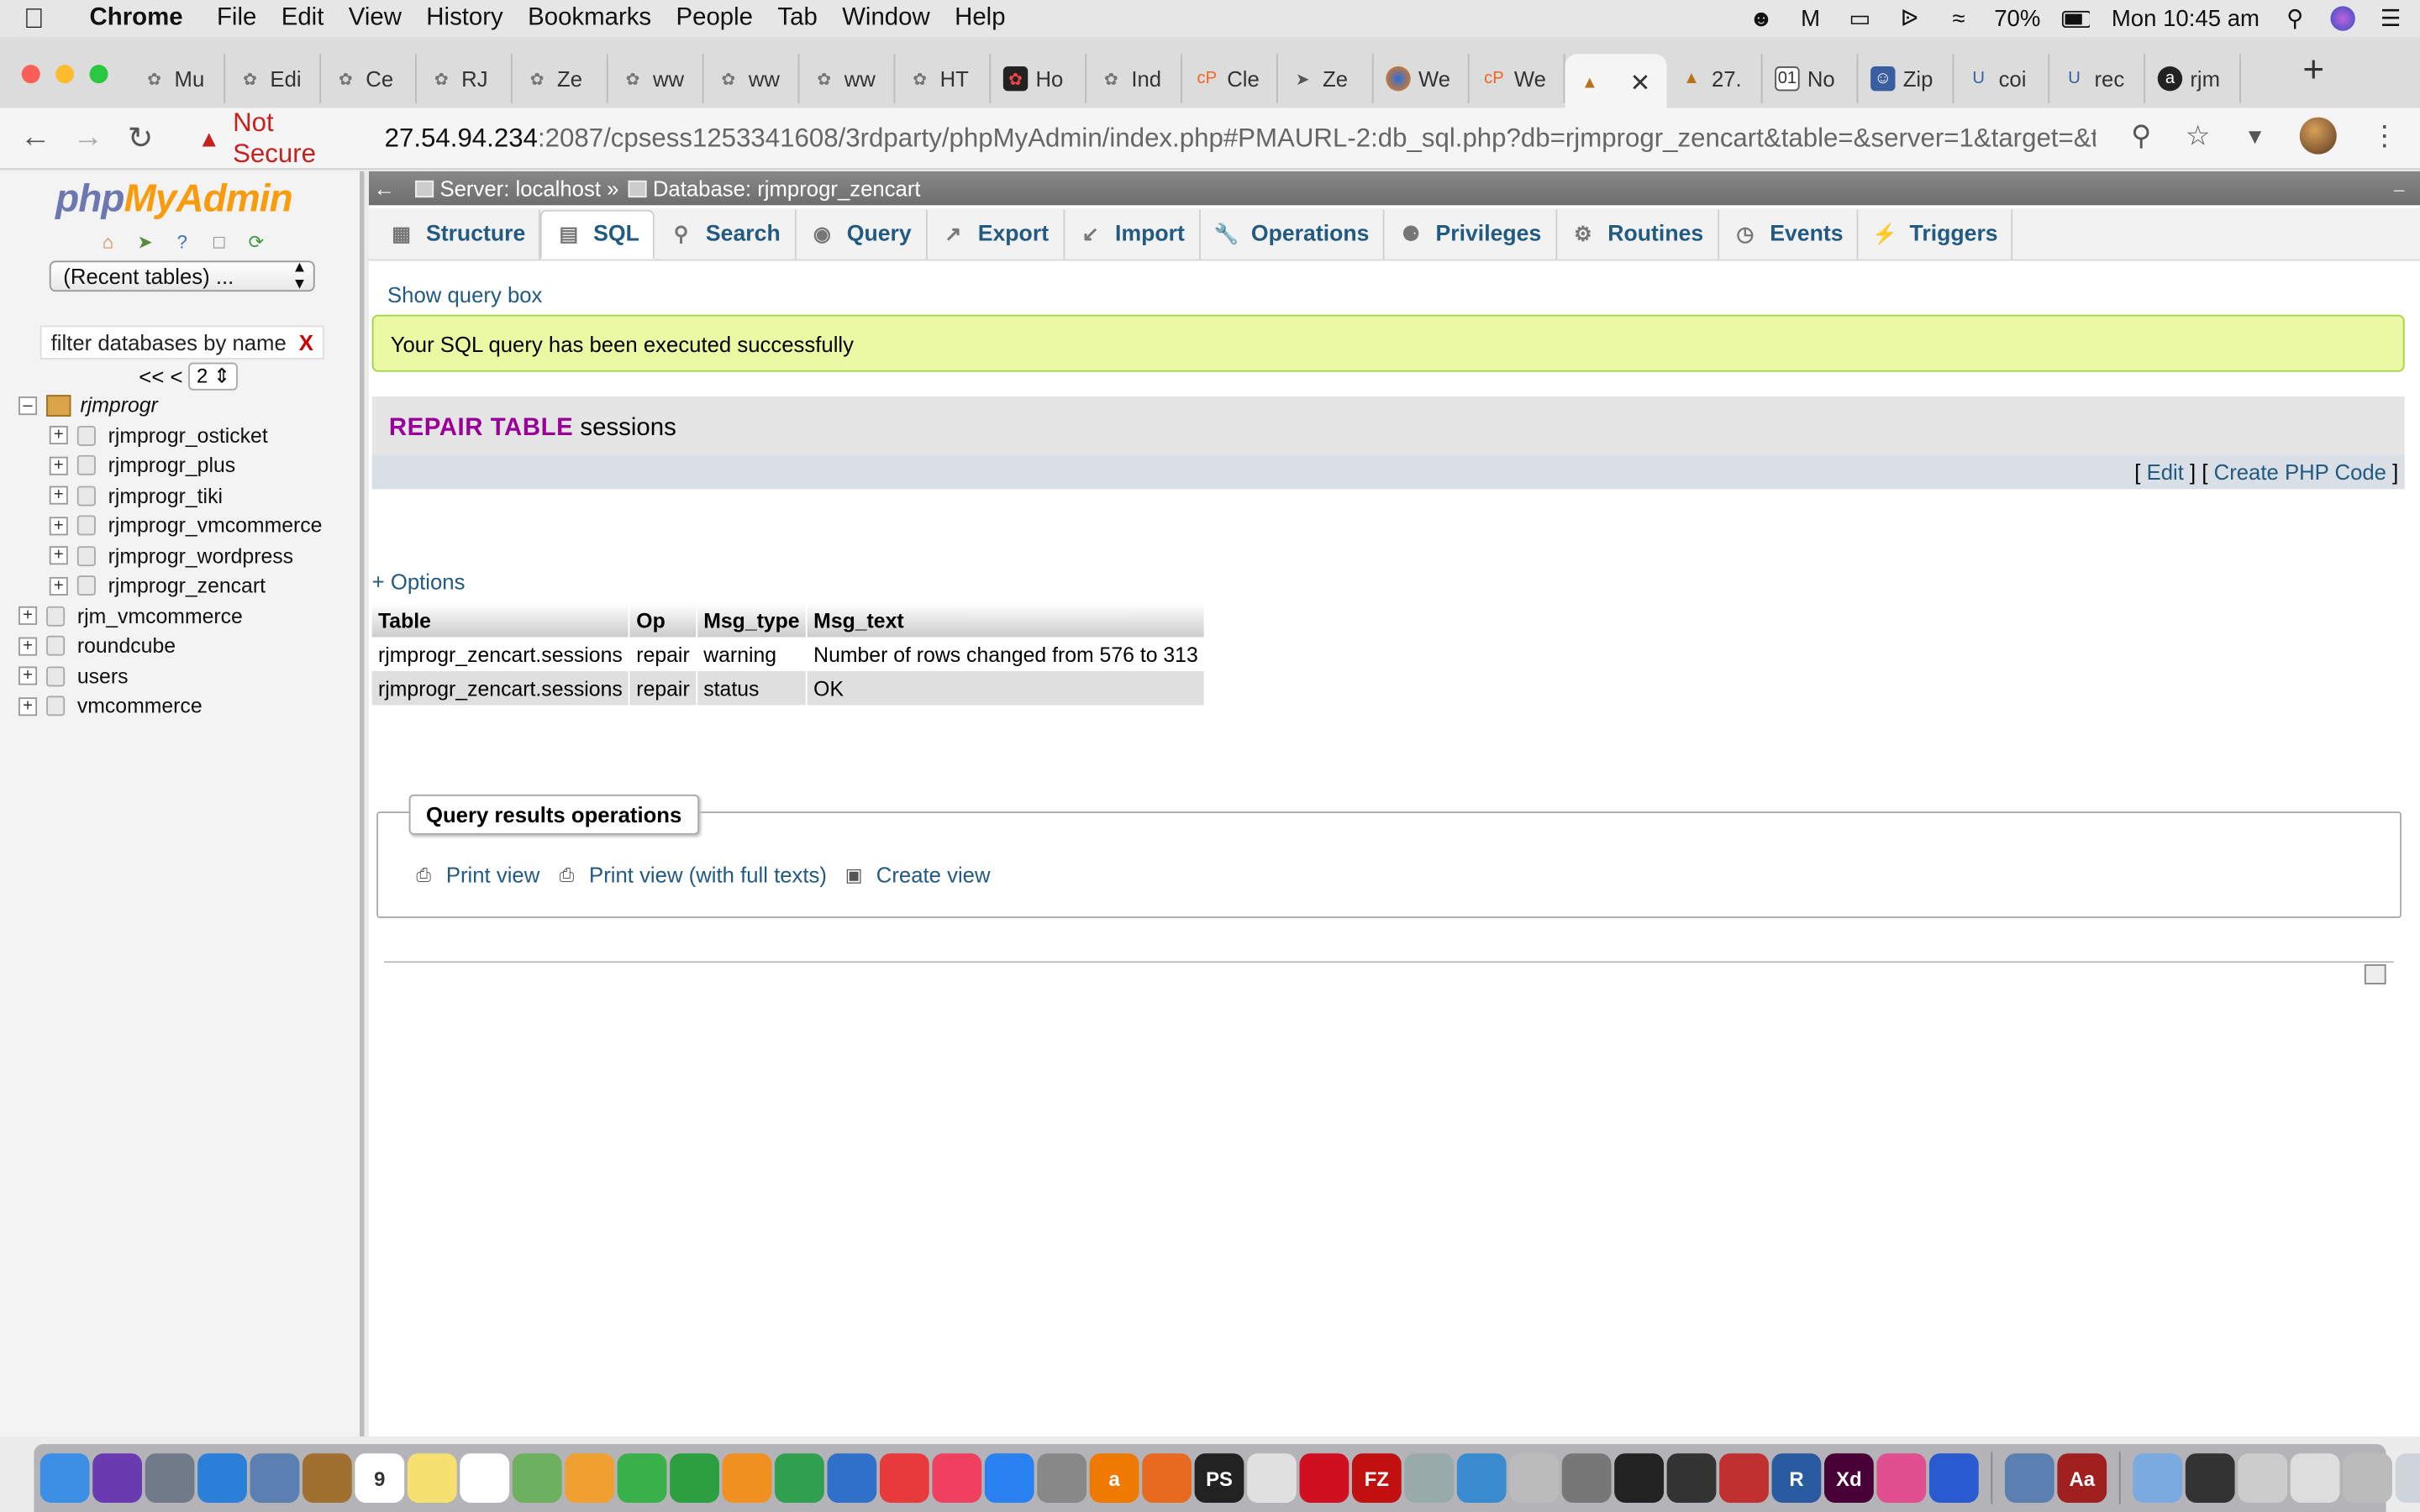 The image size is (2420, 1512). I want to click on safari-icon, so click(222, 1478).